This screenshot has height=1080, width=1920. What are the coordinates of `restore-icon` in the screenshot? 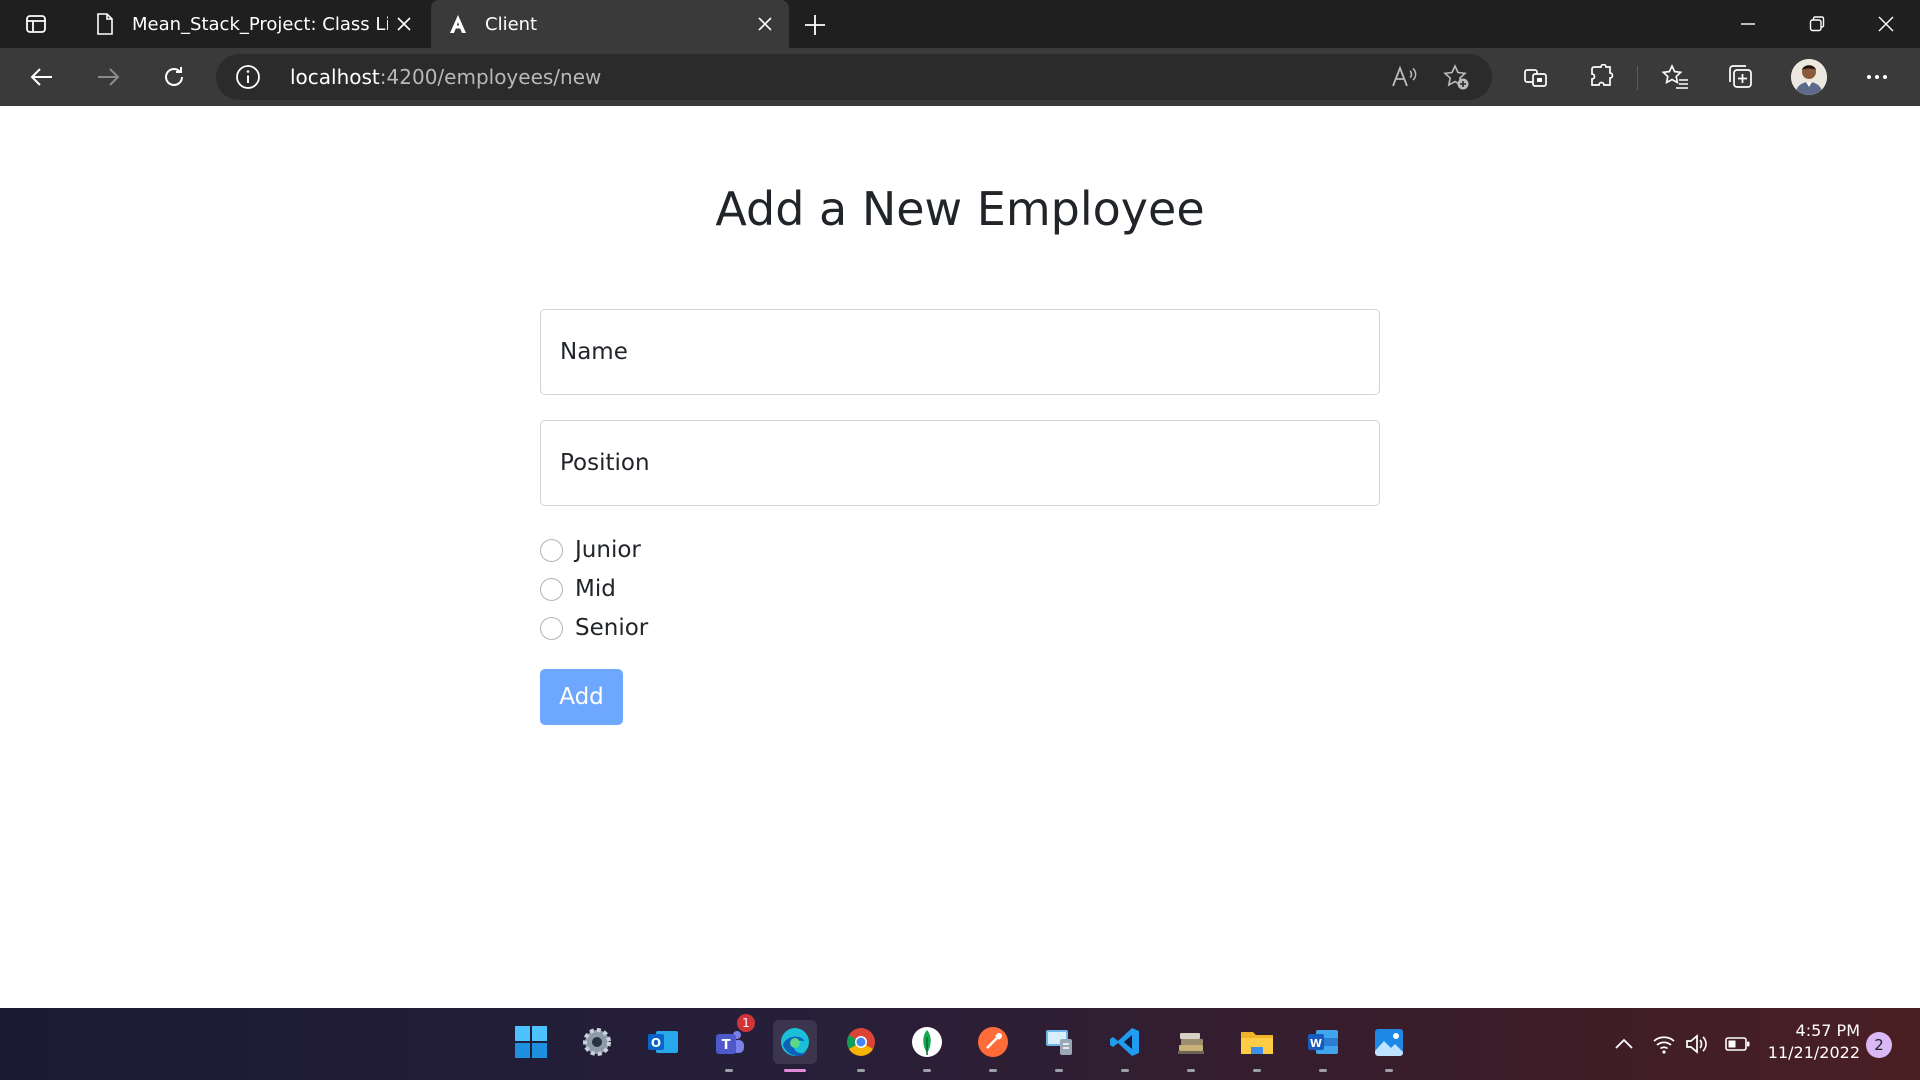 It's located at (1817, 24).